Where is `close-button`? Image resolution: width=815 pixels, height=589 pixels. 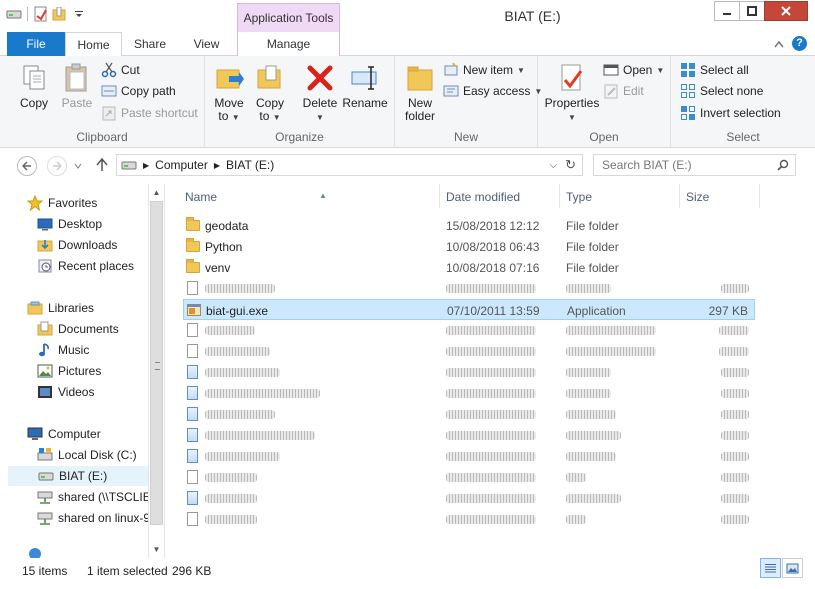
close-button is located at coordinates (786, 11).